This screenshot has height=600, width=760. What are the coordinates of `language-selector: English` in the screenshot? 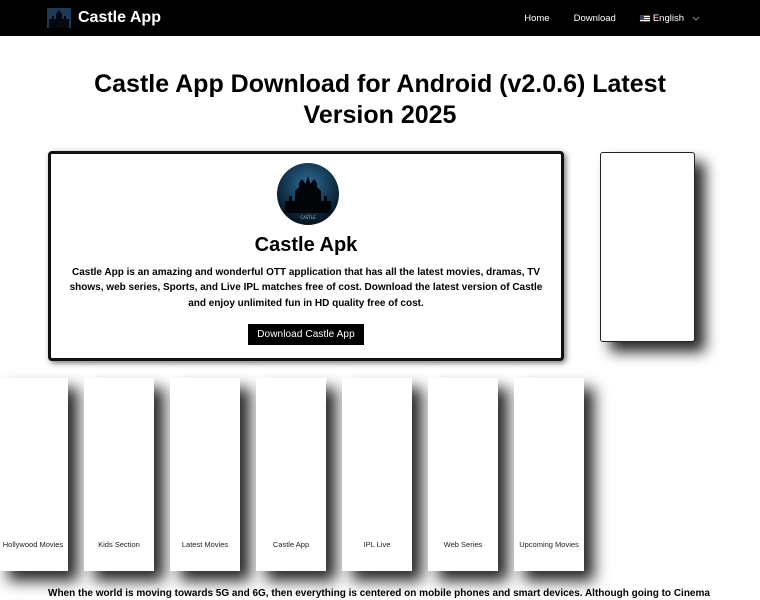 It's located at (669, 18).